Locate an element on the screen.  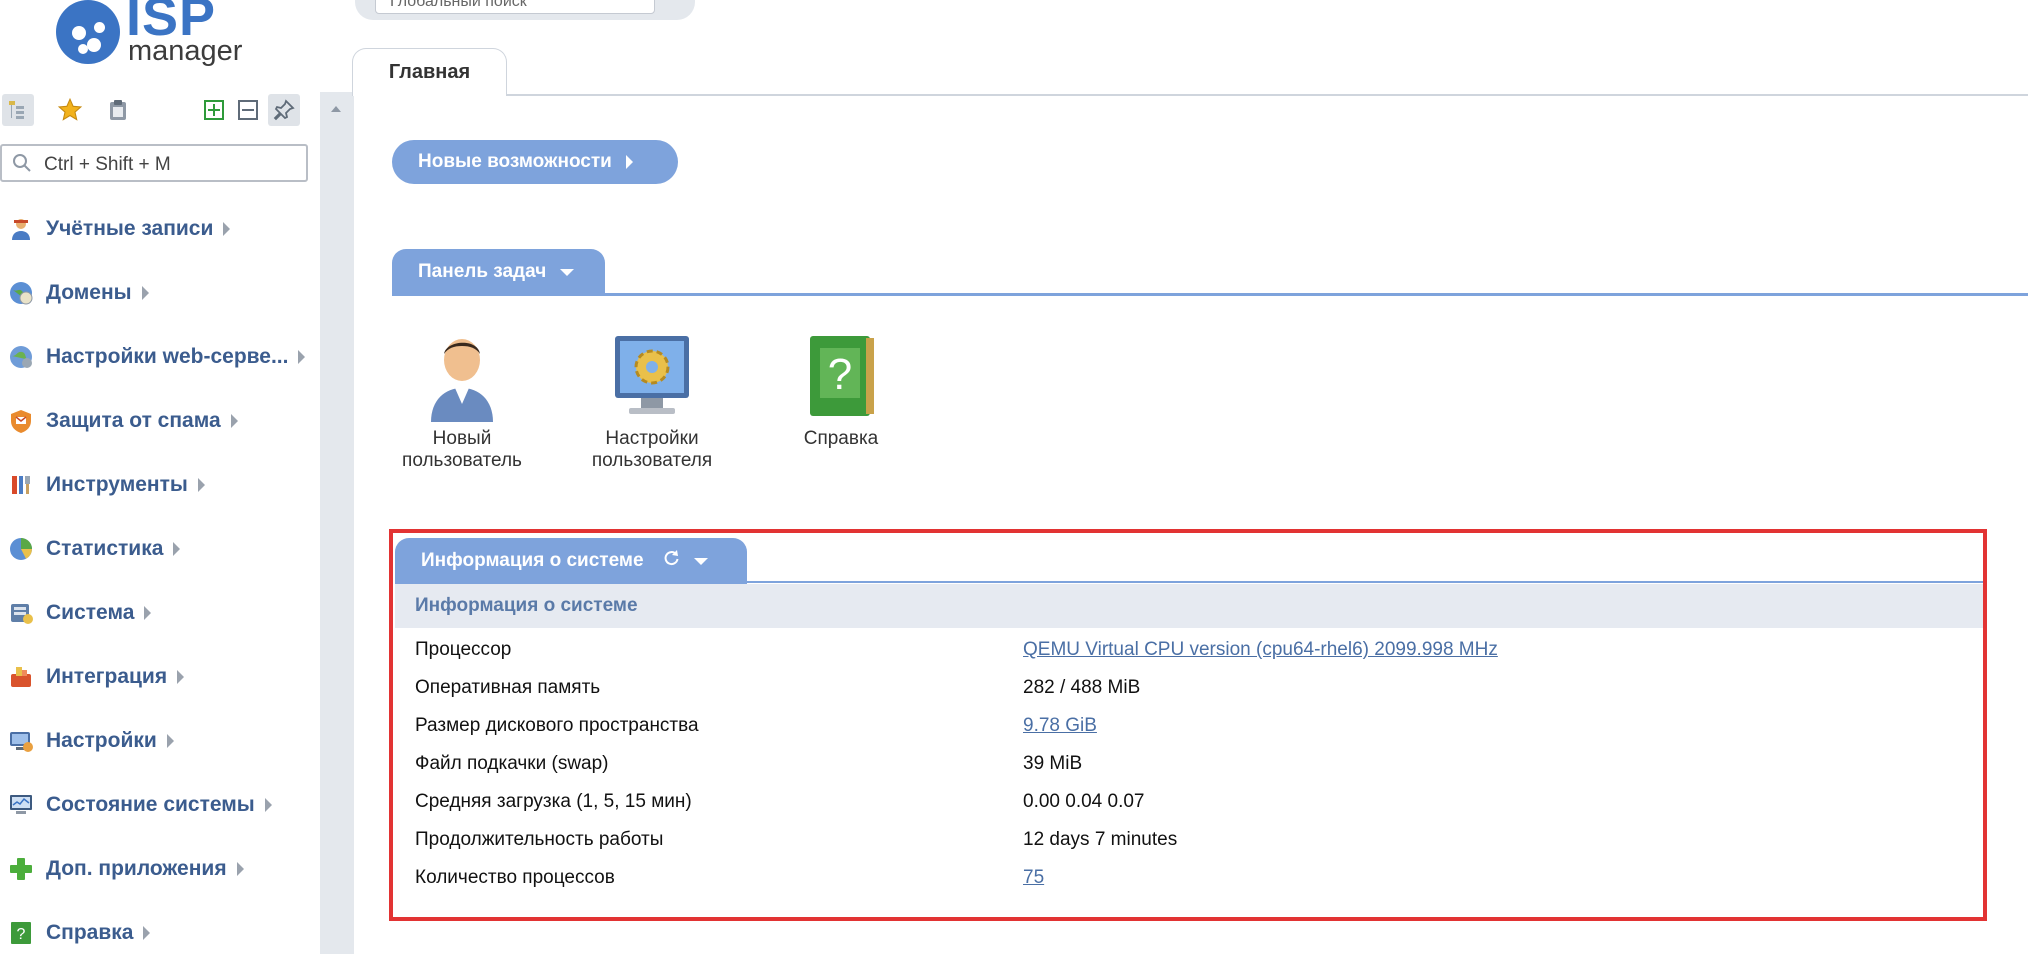
sysinfo-value-link: 75 is located at coordinates (1033, 878).